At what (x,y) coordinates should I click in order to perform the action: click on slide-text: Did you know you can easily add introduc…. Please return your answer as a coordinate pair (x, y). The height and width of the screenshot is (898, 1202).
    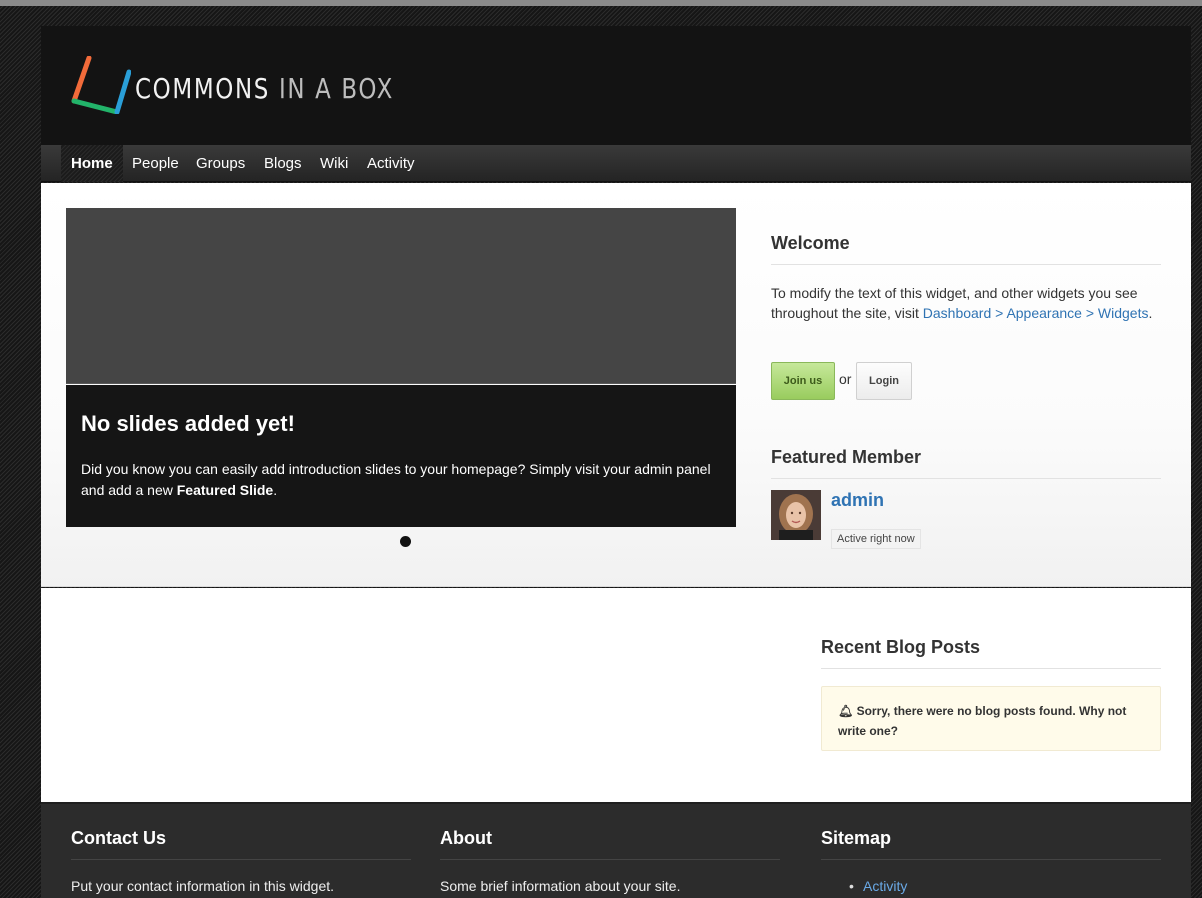
    Looking at the image, I should click on (401, 480).